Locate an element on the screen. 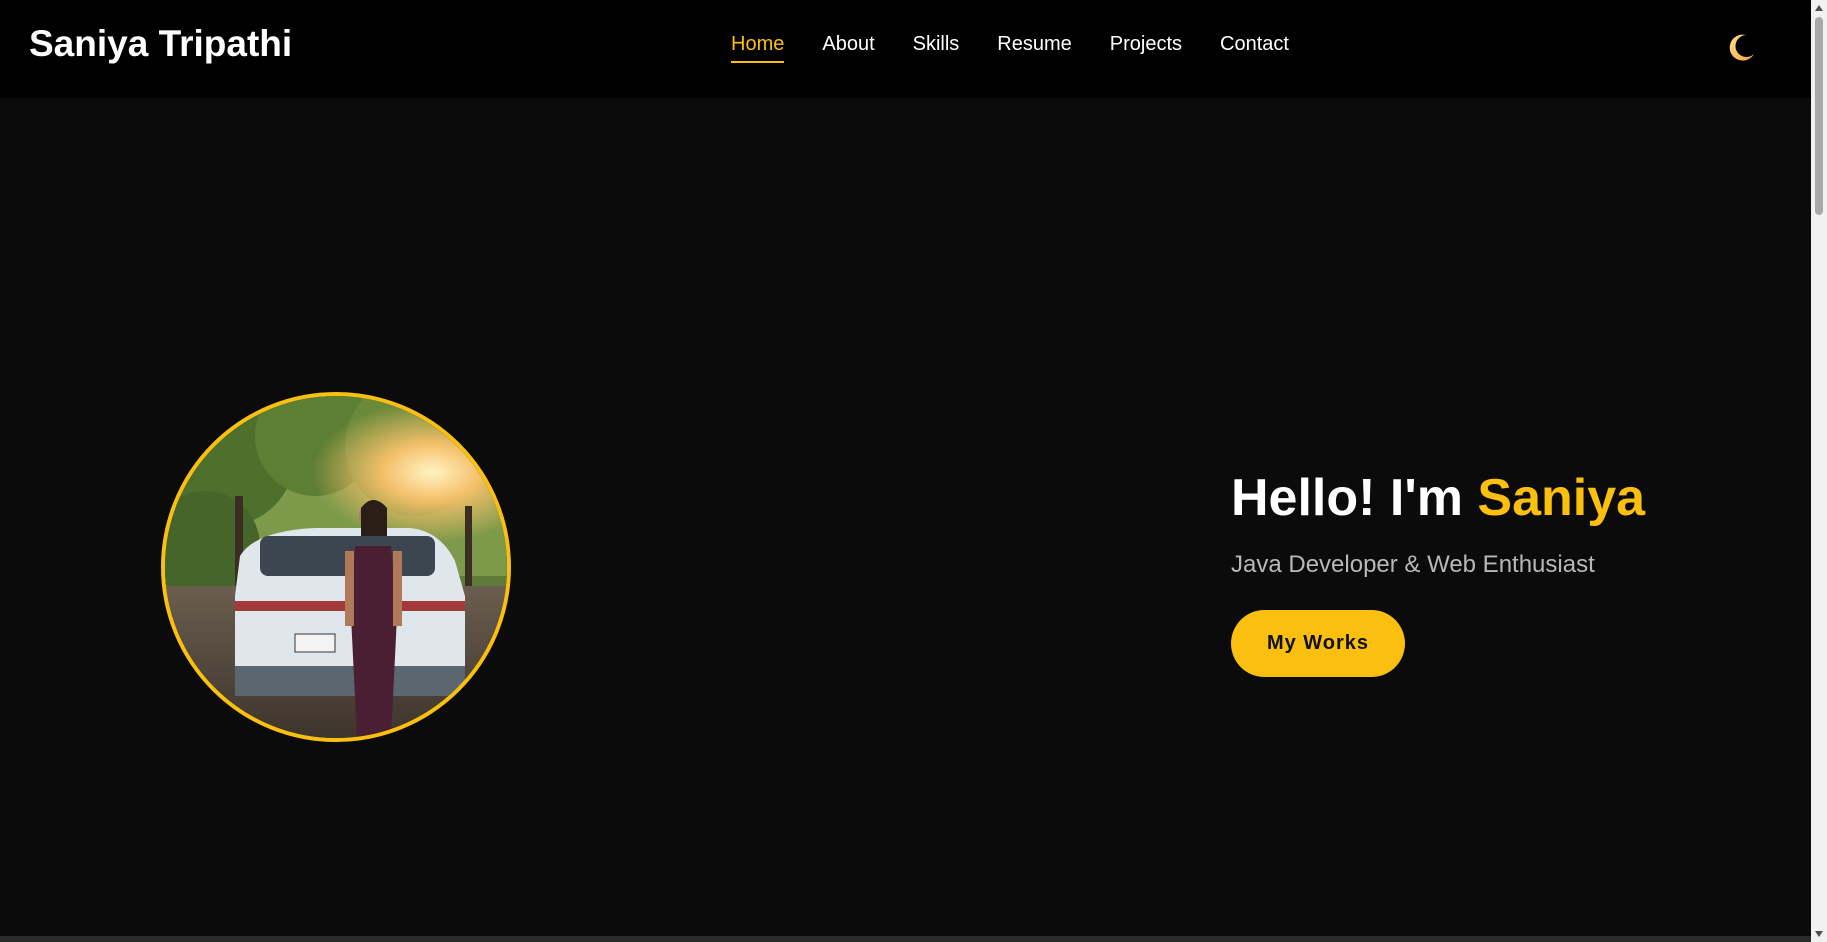  profile-photo is located at coordinates (336, 567).